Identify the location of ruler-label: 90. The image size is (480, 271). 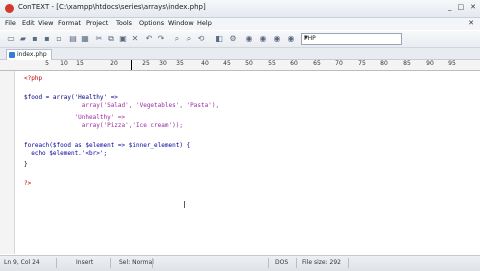
(430, 63).